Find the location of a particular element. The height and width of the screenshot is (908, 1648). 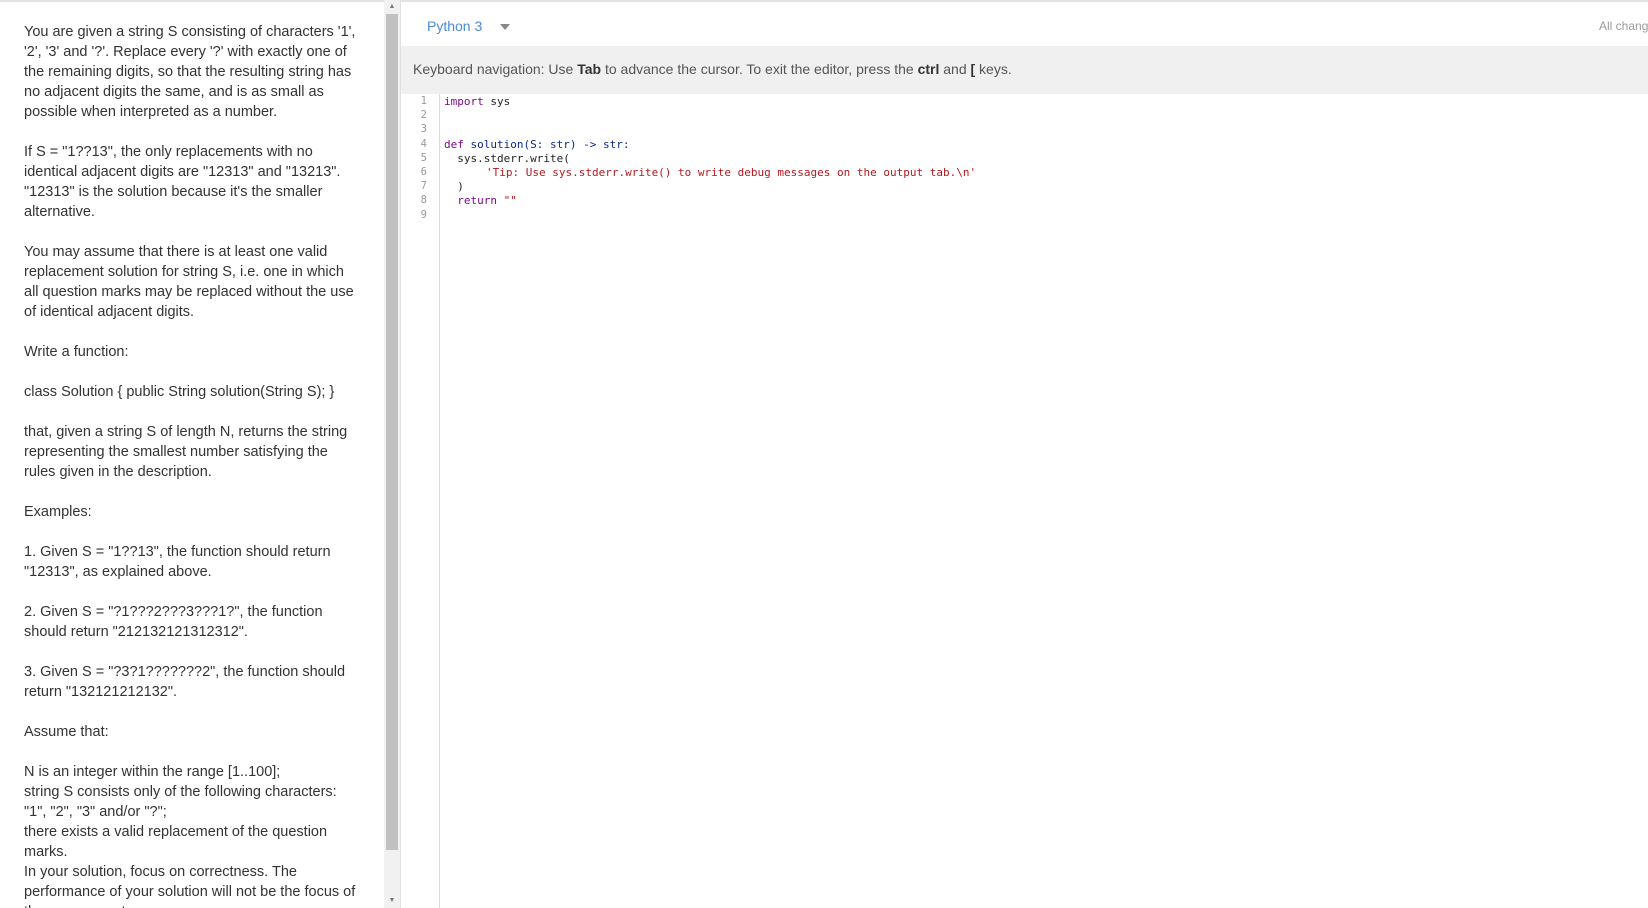

save-status: All changes saved is located at coordinates (1623, 26).